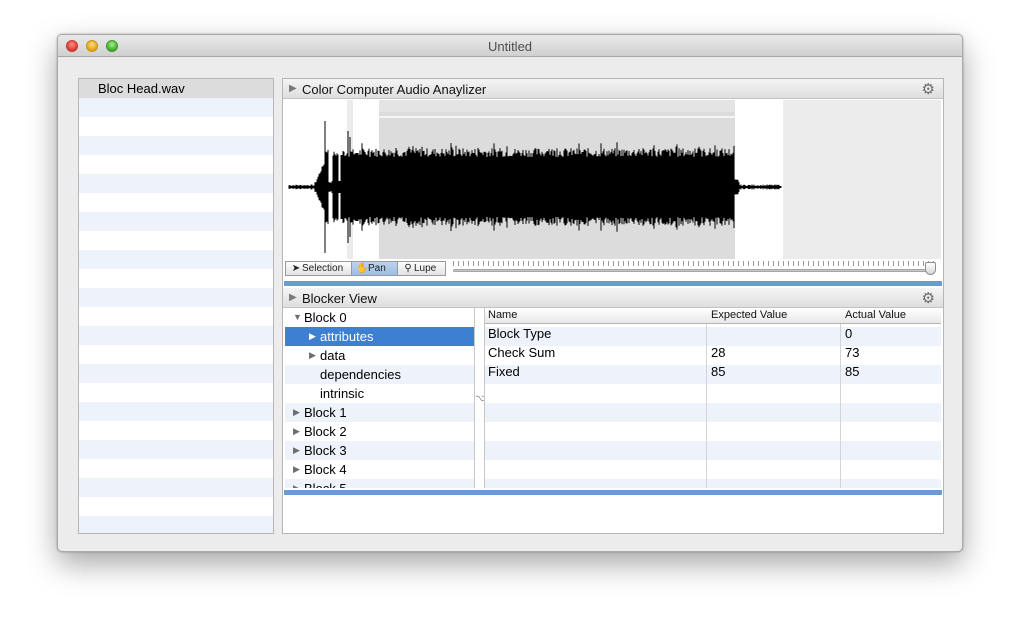 The height and width of the screenshot is (632, 1020). Describe the element at coordinates (613, 283) in the screenshot. I see `split-view-divider` at that location.